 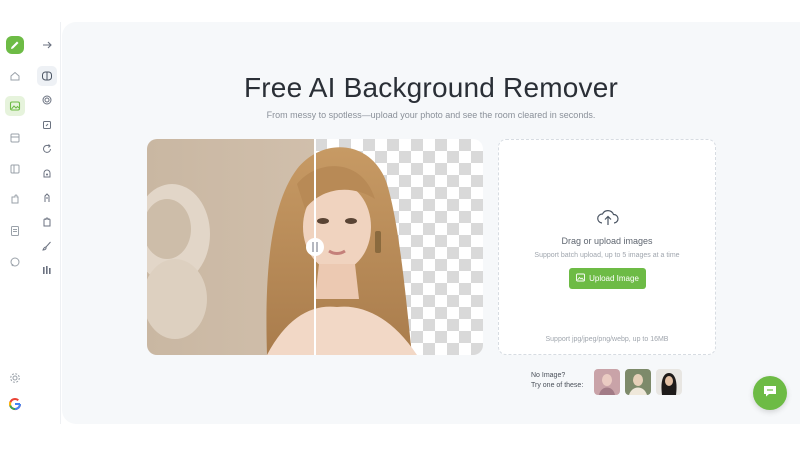 I want to click on expand-arrow-icon, so click(x=47, y=45).